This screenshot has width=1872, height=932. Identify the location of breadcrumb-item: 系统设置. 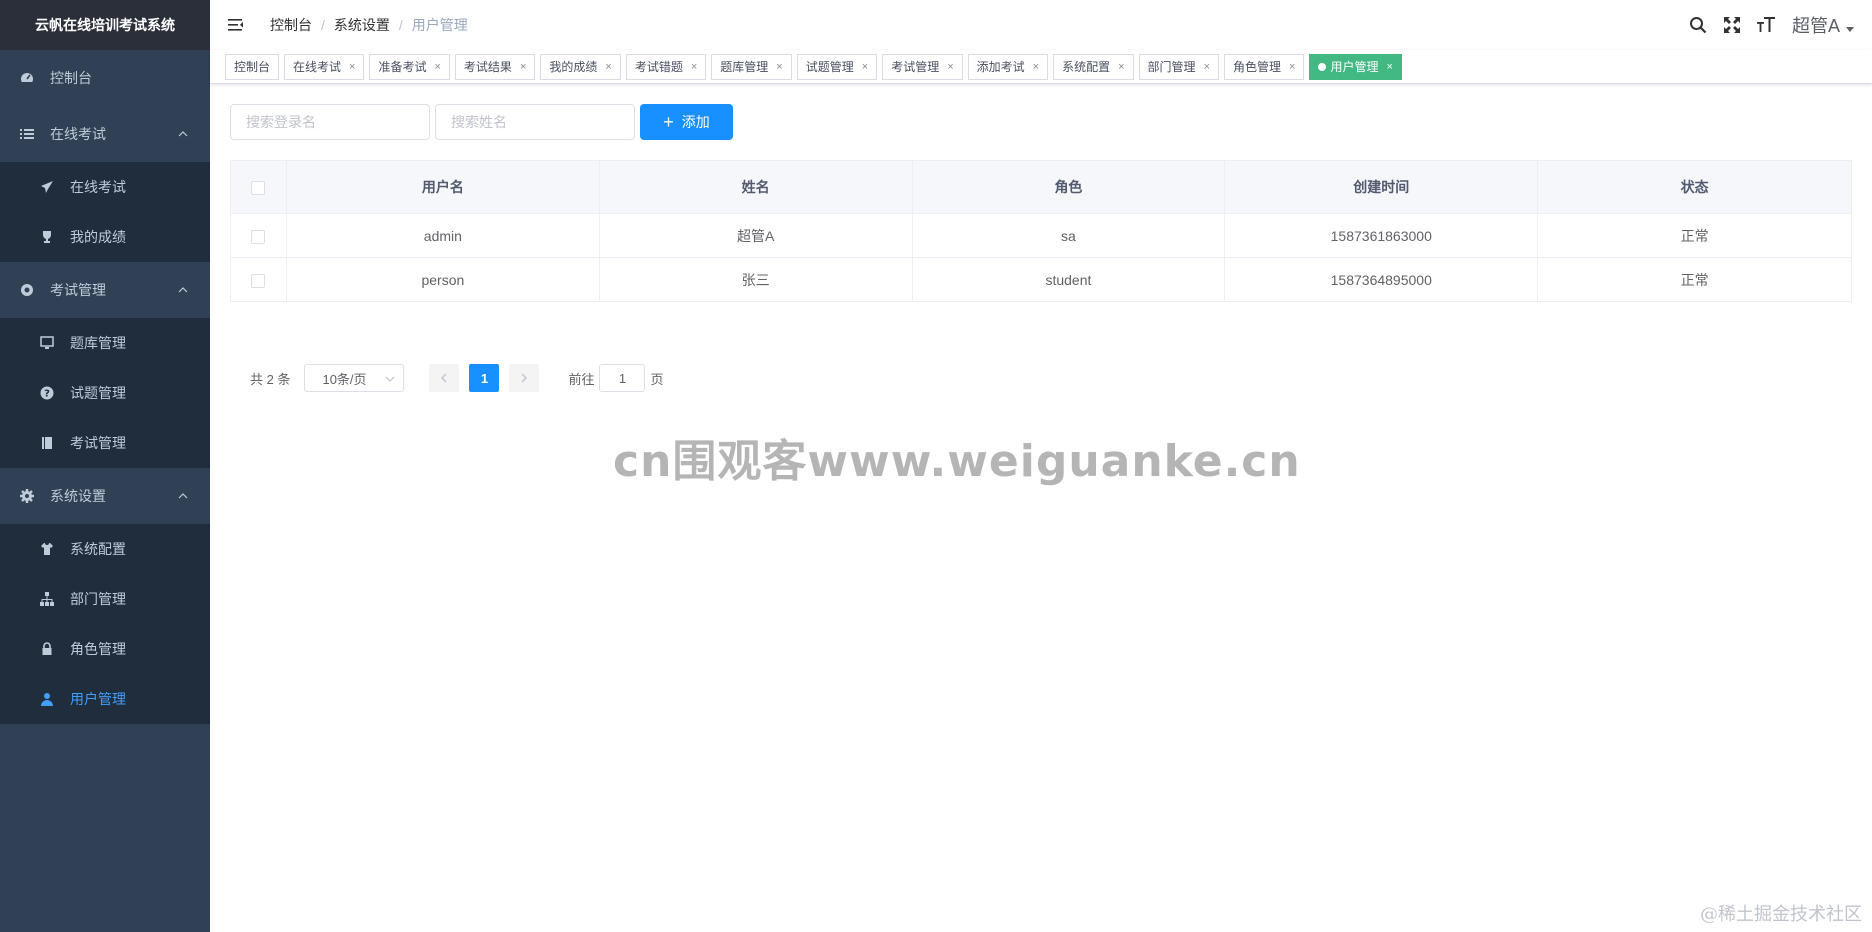
(362, 25).